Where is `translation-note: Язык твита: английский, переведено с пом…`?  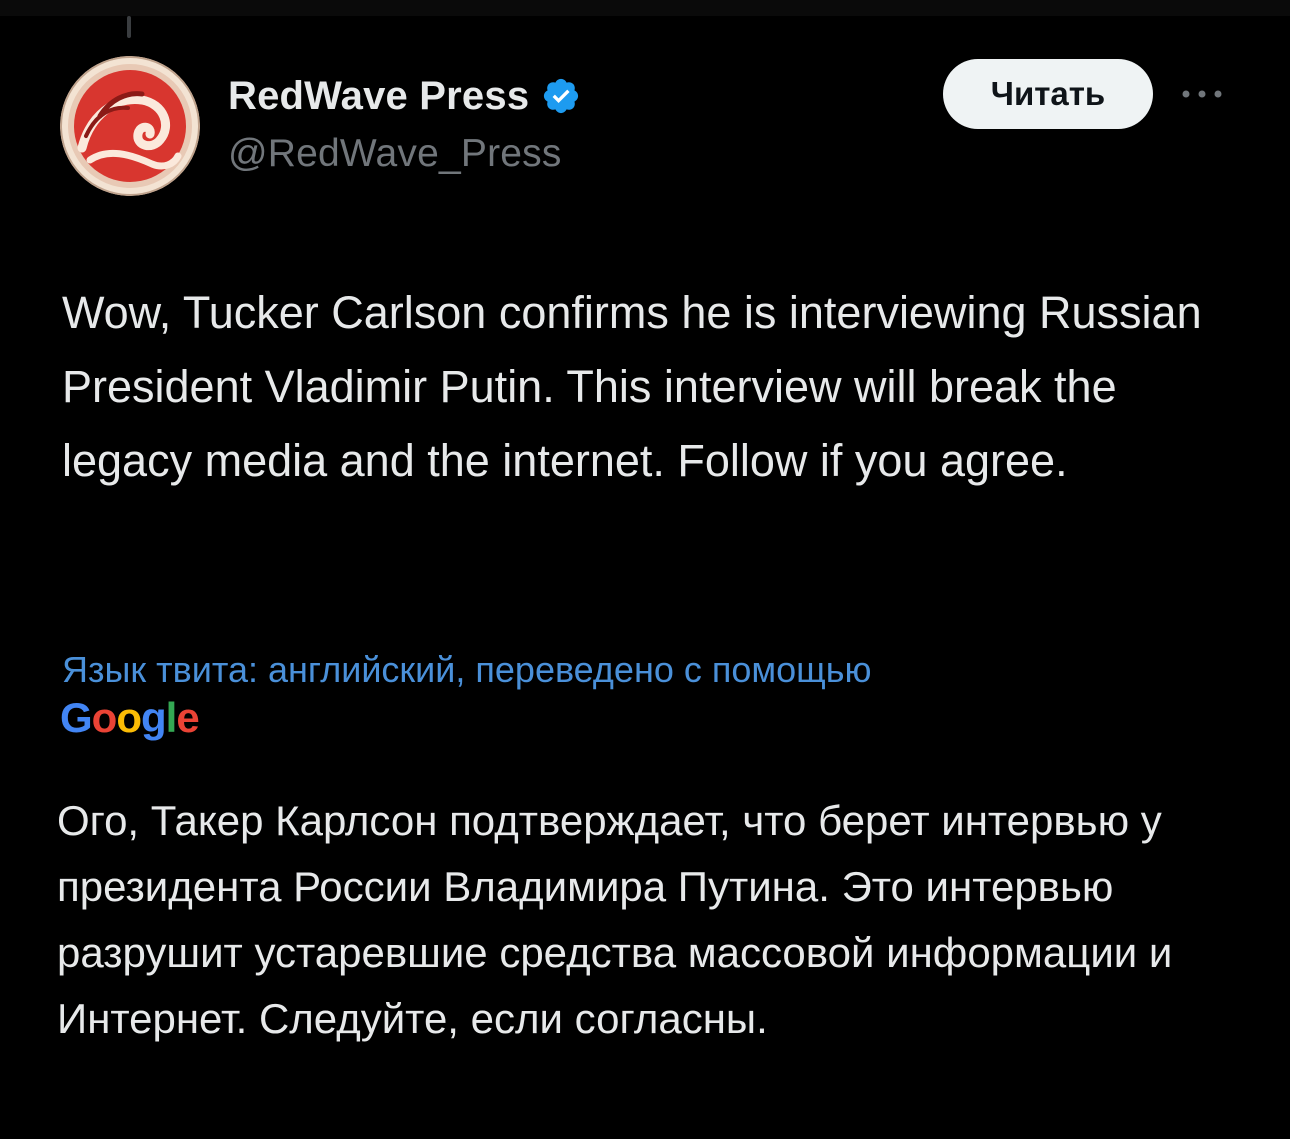 translation-note: Язык твита: английский, переведено с пом… is located at coordinates (467, 670).